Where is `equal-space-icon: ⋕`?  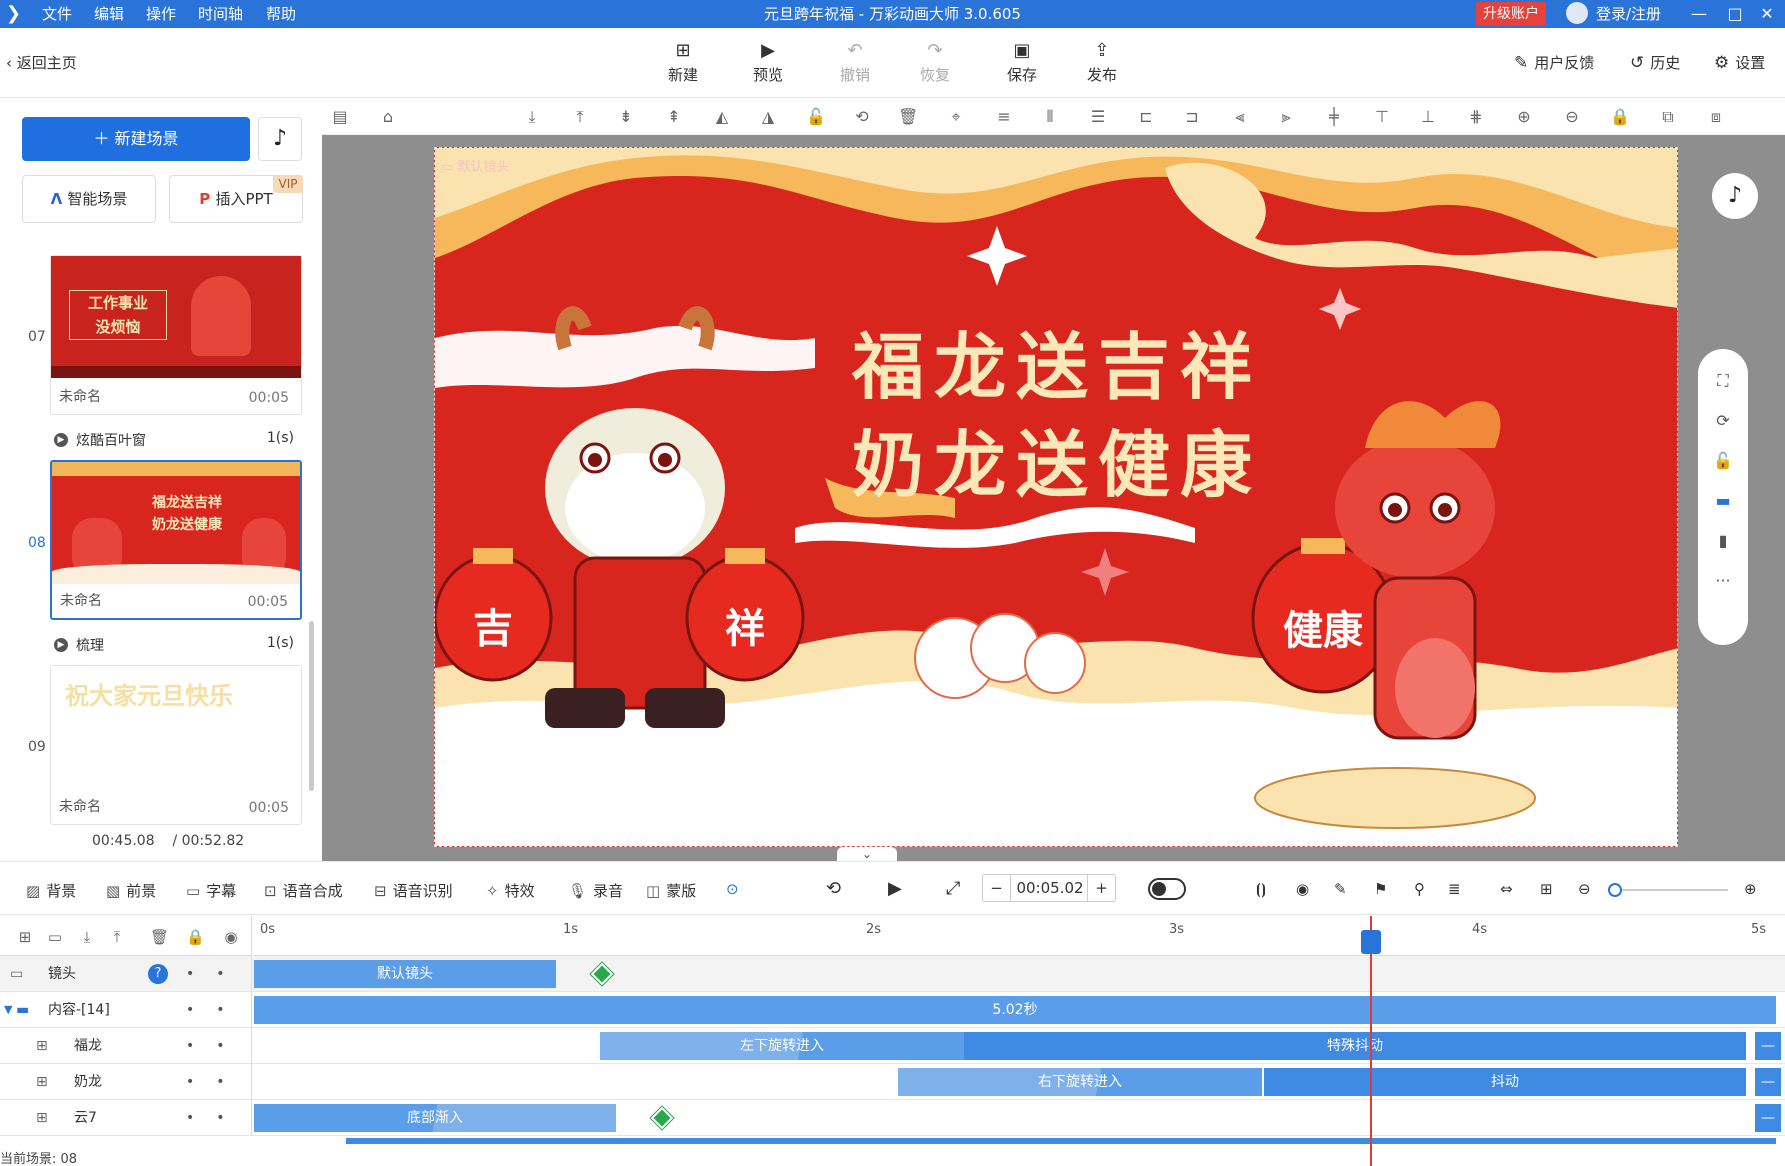 equal-space-icon: ⋕ is located at coordinates (1476, 117).